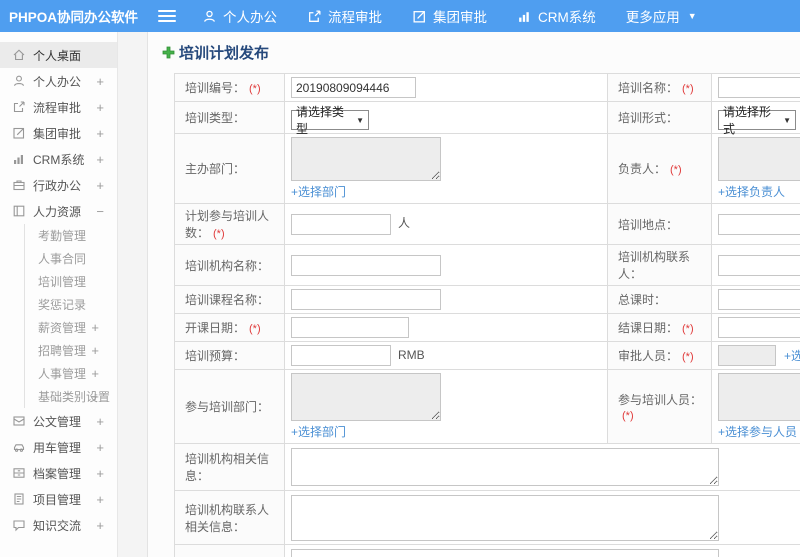 Image resolution: width=800 pixels, height=557 pixels. What do you see at coordinates (659, 265) in the screenshot?
I see `field-label-org-contact: 培训机构联系人：` at bounding box center [659, 265].